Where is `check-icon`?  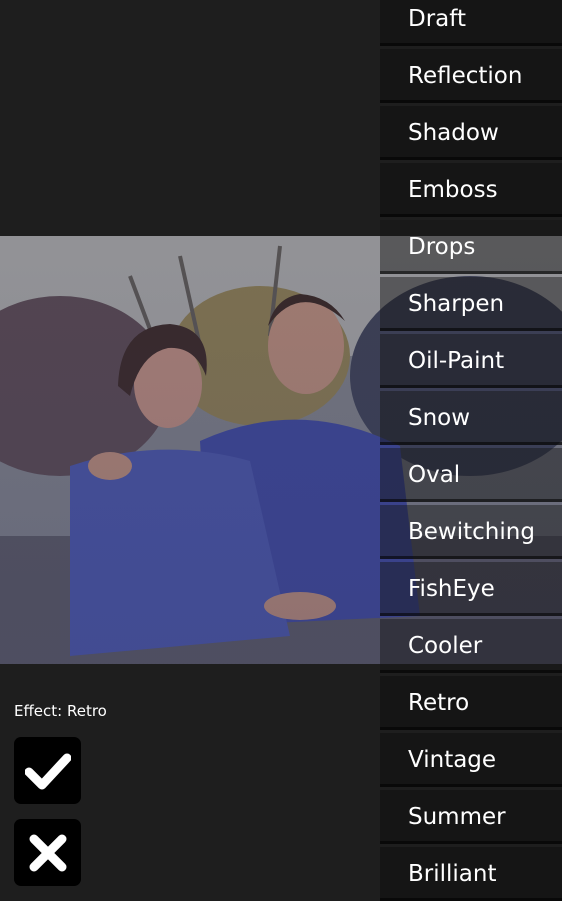 check-icon is located at coordinates (47, 771).